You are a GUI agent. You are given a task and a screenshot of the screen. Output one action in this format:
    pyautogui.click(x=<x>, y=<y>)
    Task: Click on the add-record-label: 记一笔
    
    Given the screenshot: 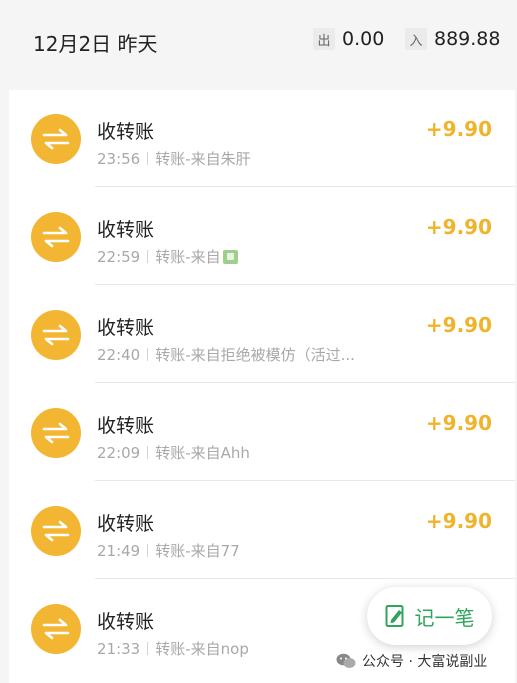 What is the action you would take?
    pyautogui.click(x=444, y=617)
    